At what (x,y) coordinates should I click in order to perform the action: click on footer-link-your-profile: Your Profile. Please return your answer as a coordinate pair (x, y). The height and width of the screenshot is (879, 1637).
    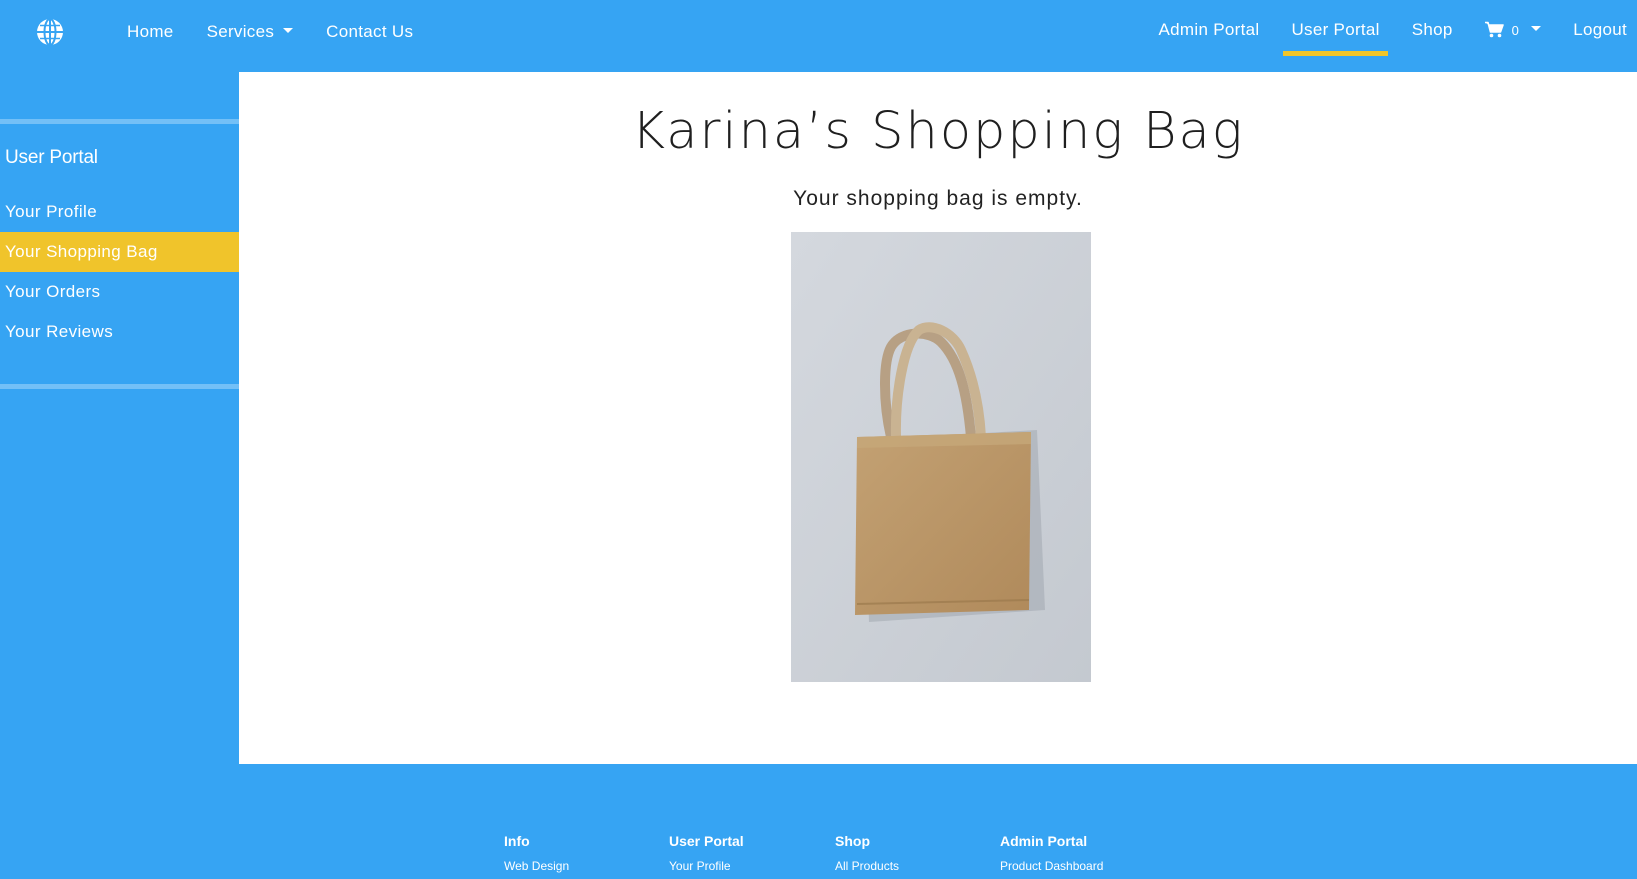
    Looking at the image, I should click on (706, 866).